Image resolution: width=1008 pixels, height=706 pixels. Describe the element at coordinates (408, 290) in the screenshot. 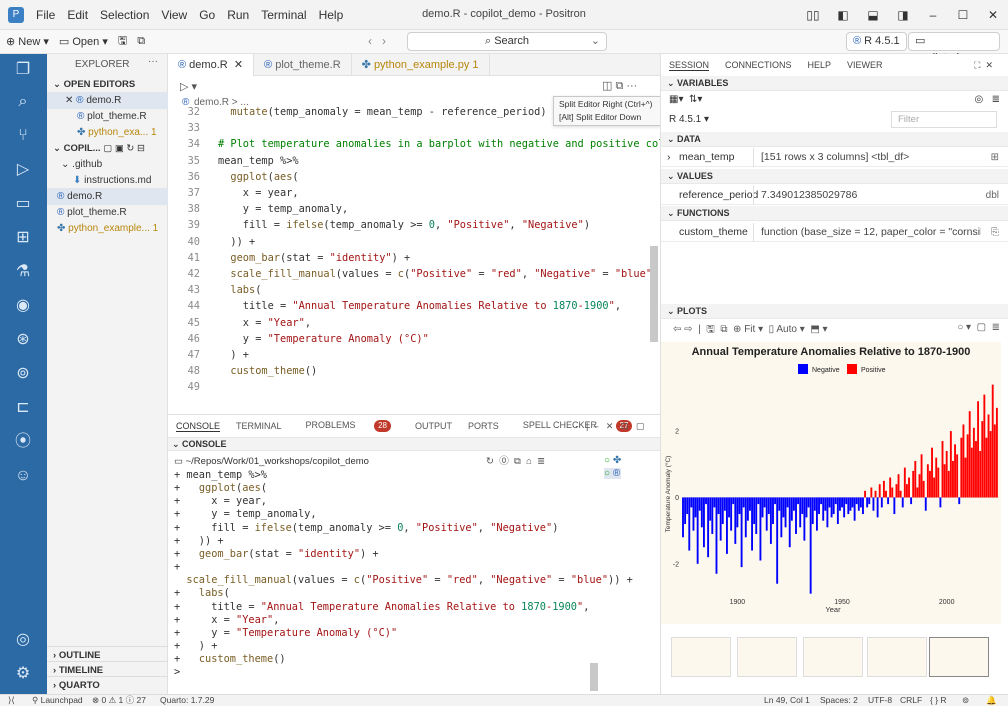

I see `code-line: 43 labs(` at that location.